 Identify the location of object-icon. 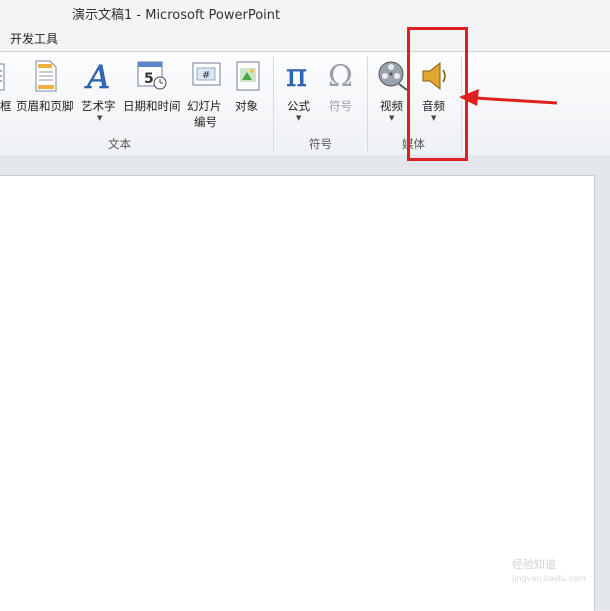
(248, 76).